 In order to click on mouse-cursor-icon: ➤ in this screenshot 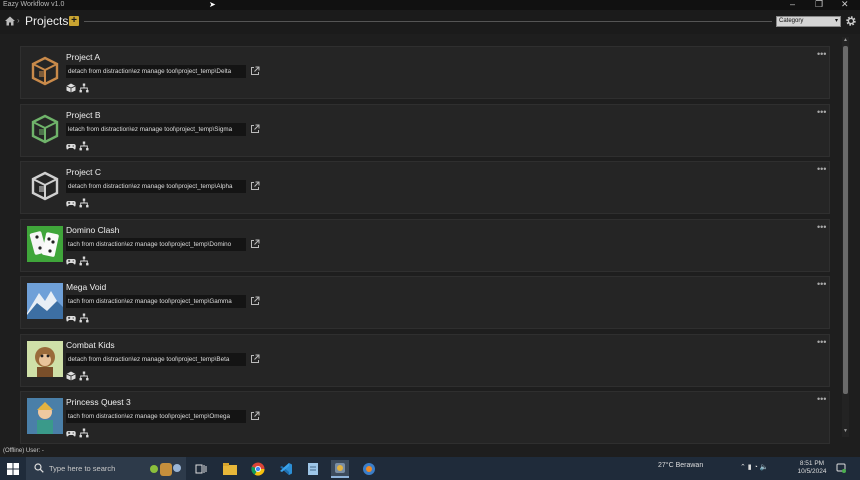, I will do `click(212, 4)`.